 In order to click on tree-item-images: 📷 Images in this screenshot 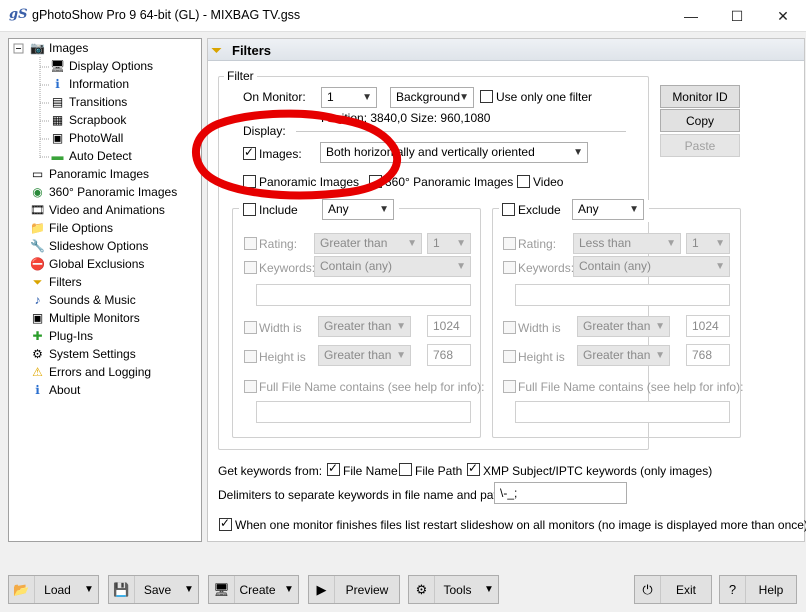, I will do `click(59, 48)`.